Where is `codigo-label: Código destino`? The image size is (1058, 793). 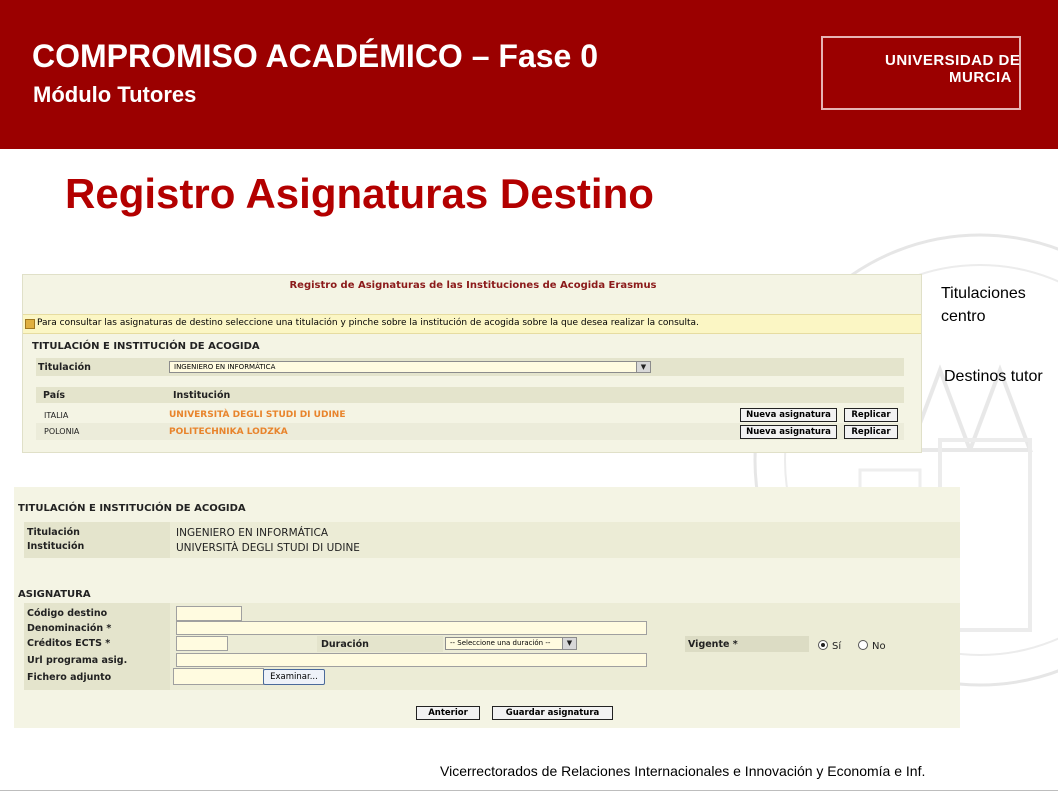
codigo-label: Código destino is located at coordinates (67, 613).